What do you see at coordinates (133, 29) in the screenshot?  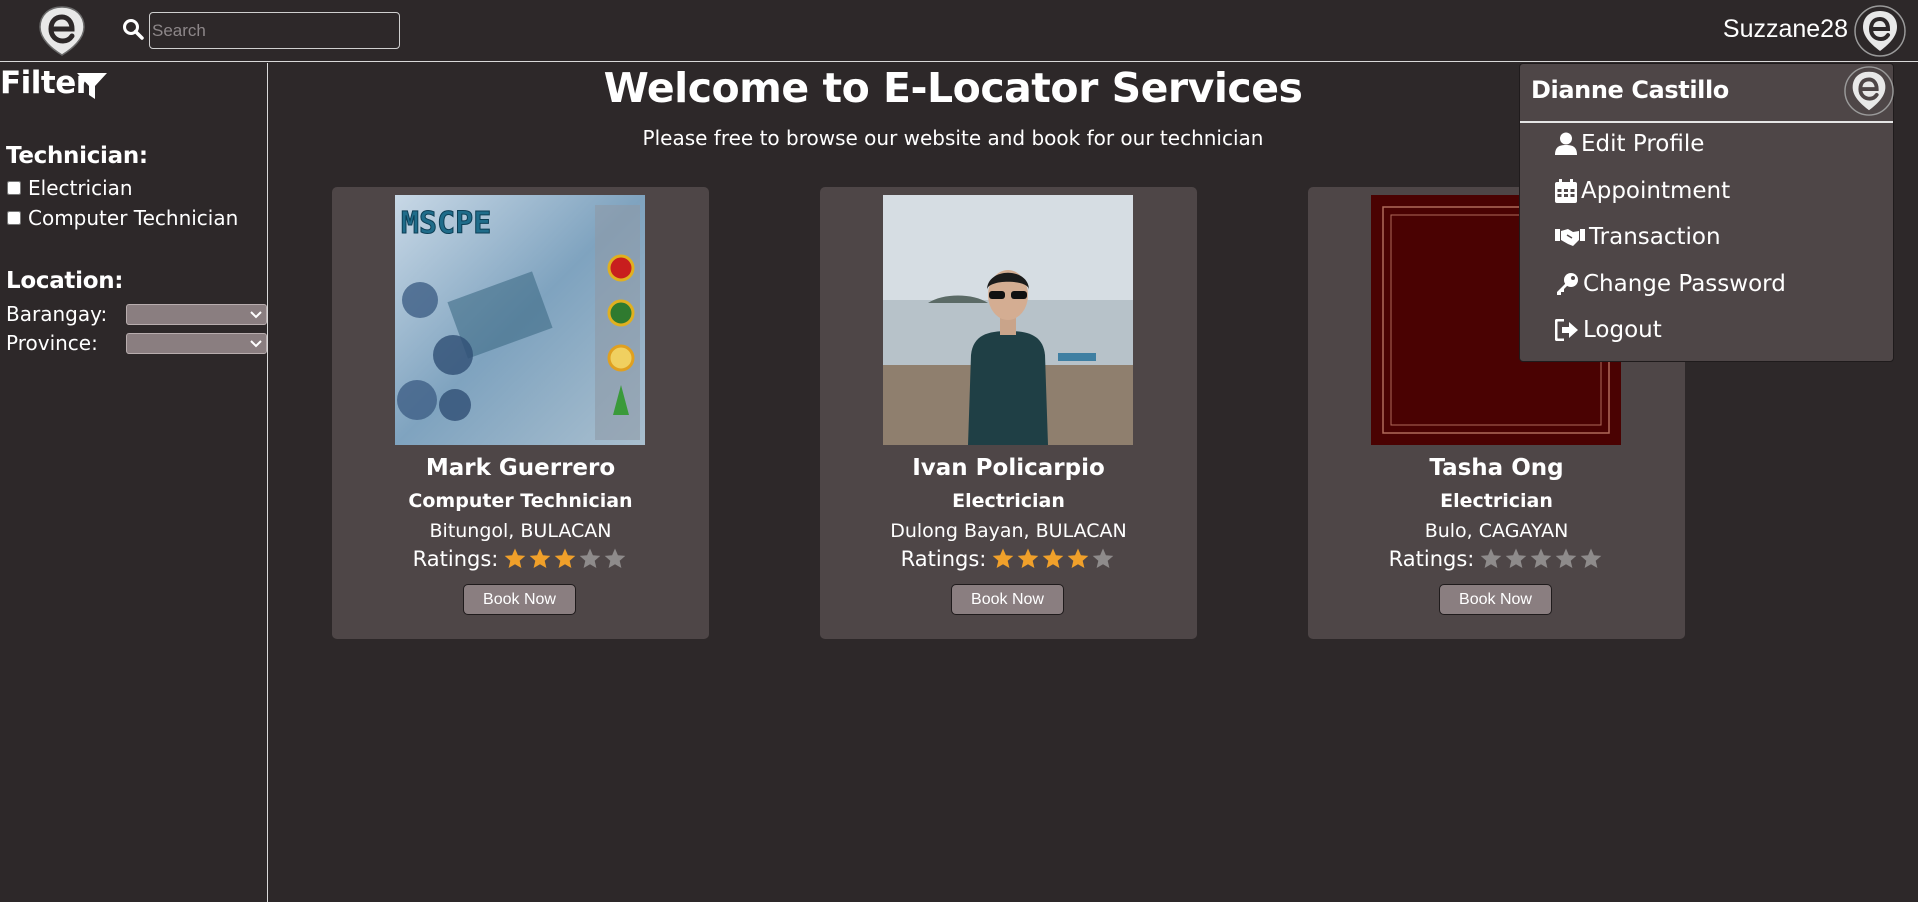 I see `search-icon` at bounding box center [133, 29].